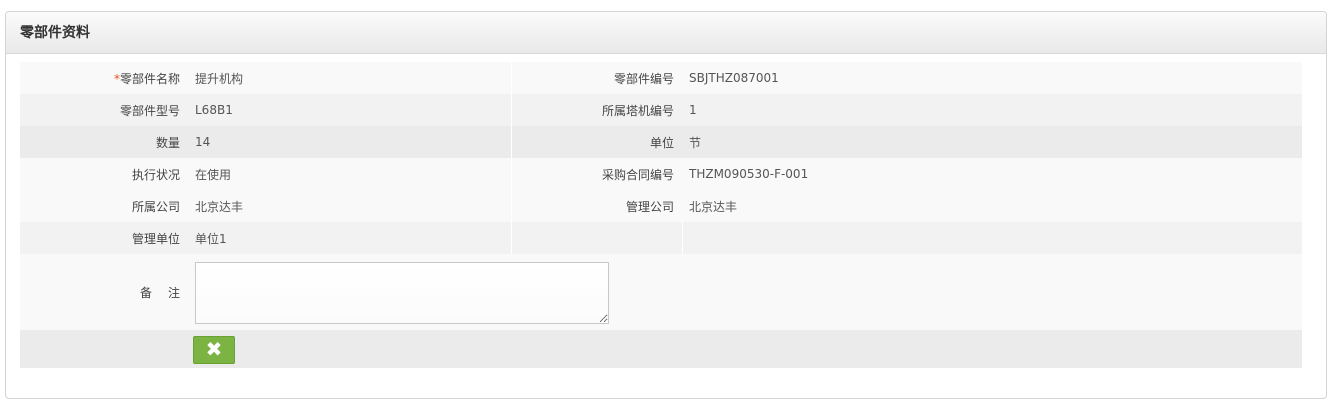 This screenshot has height=402, width=1334. I want to click on status-label: 执行状况, so click(104, 174).